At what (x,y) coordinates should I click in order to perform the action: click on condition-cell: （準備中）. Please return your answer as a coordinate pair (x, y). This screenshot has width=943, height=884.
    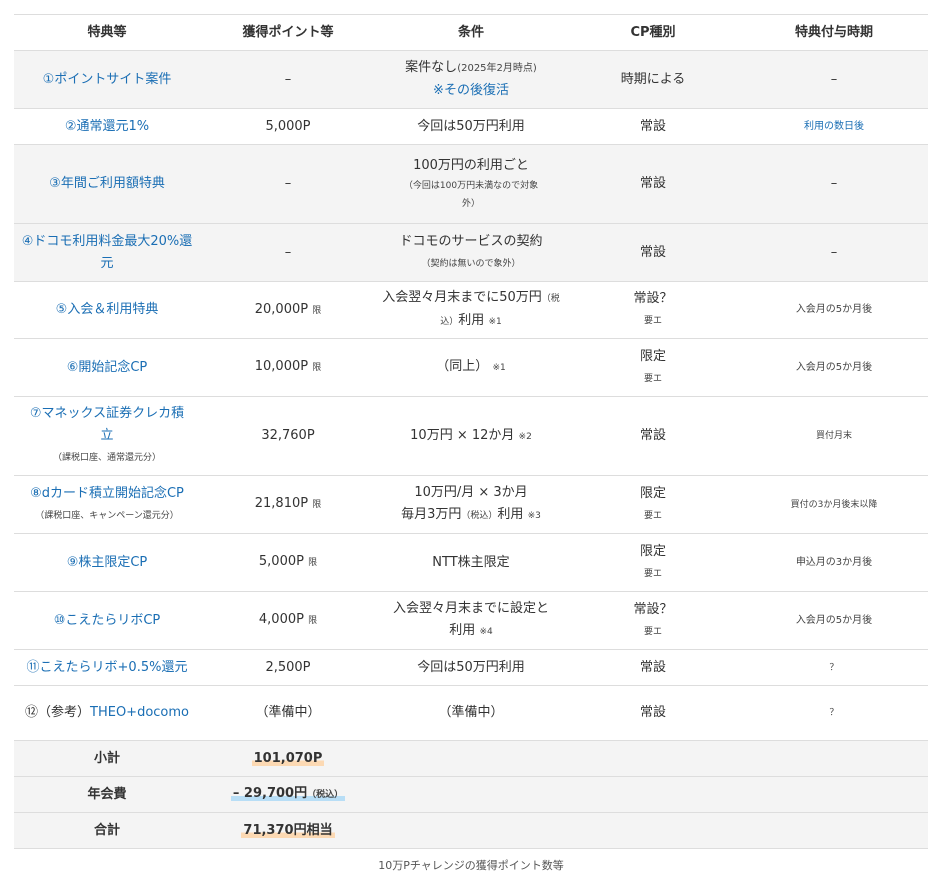
    Looking at the image, I should click on (471, 713).